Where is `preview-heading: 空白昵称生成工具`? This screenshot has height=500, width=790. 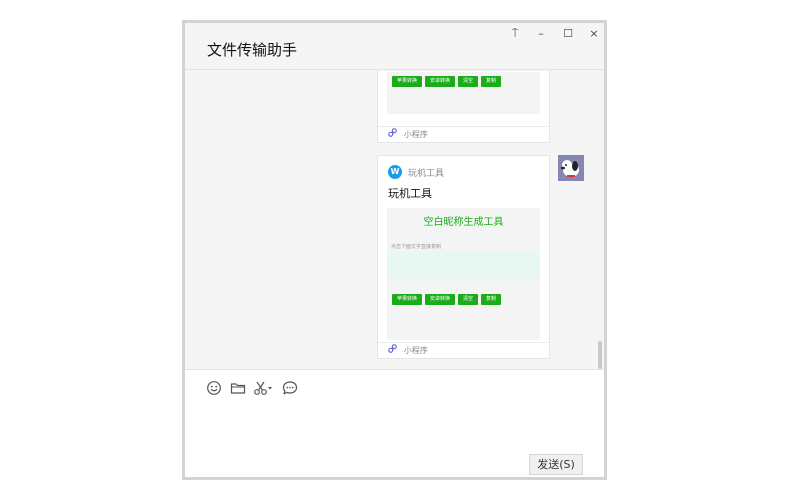
preview-heading: 空白昵称生成工具 is located at coordinates (463, 222).